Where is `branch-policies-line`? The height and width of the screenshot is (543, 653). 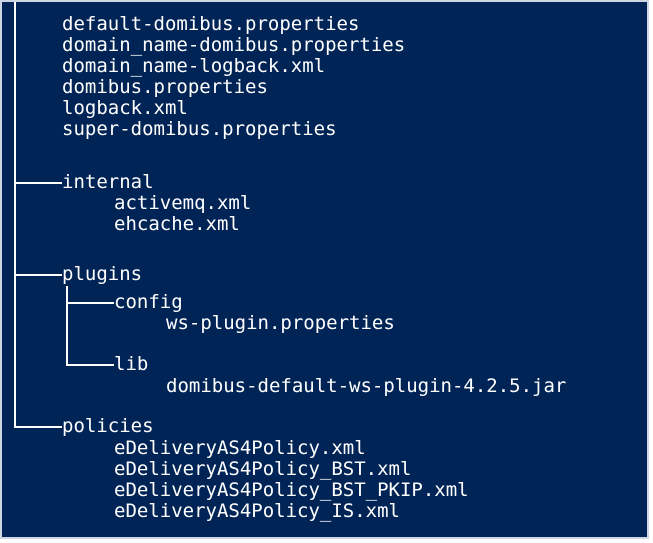 branch-policies-line is located at coordinates (38, 427).